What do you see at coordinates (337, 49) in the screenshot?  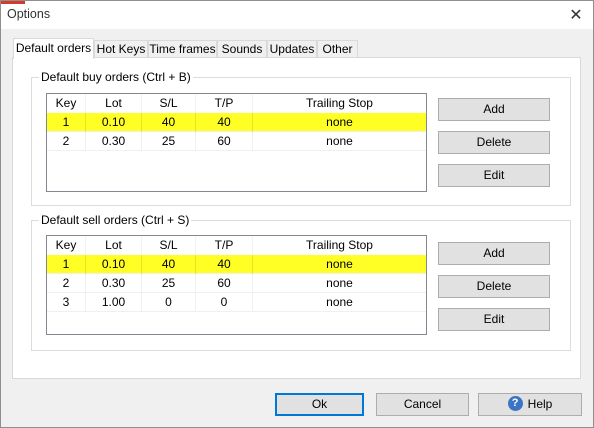 I see `tab-other: Other` at bounding box center [337, 49].